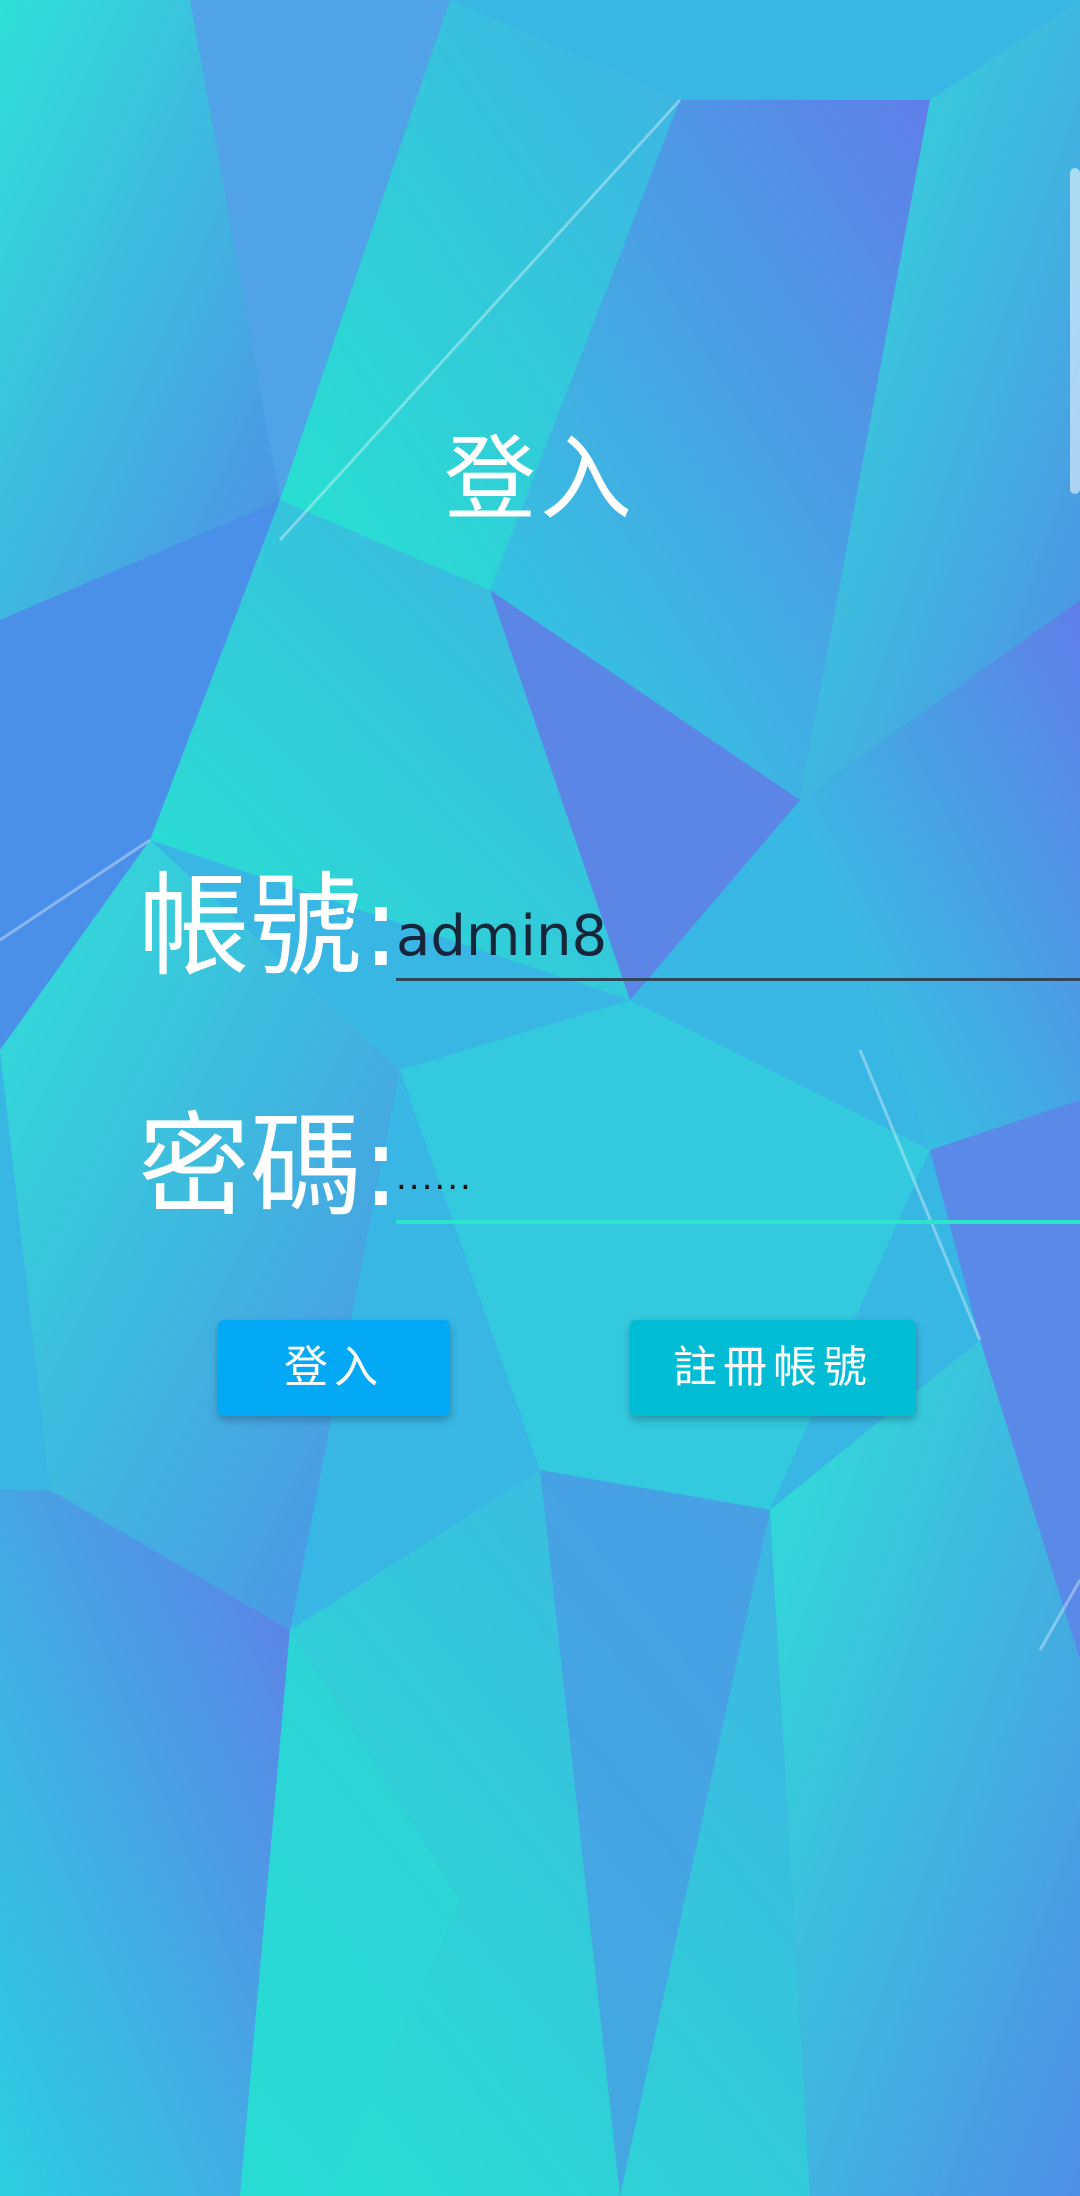 Image resolution: width=1080 pixels, height=2196 pixels. Describe the element at coordinates (773, 1368) in the screenshot. I see `register-button: 註冊帳號` at that location.